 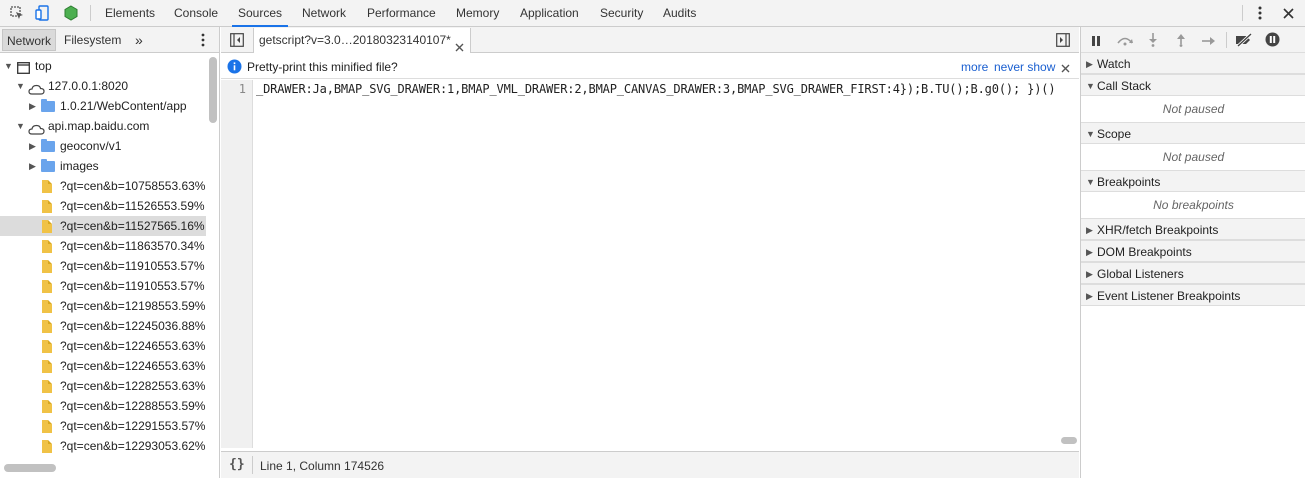 I want to click on line-gutter: 1, so click(x=237, y=264).